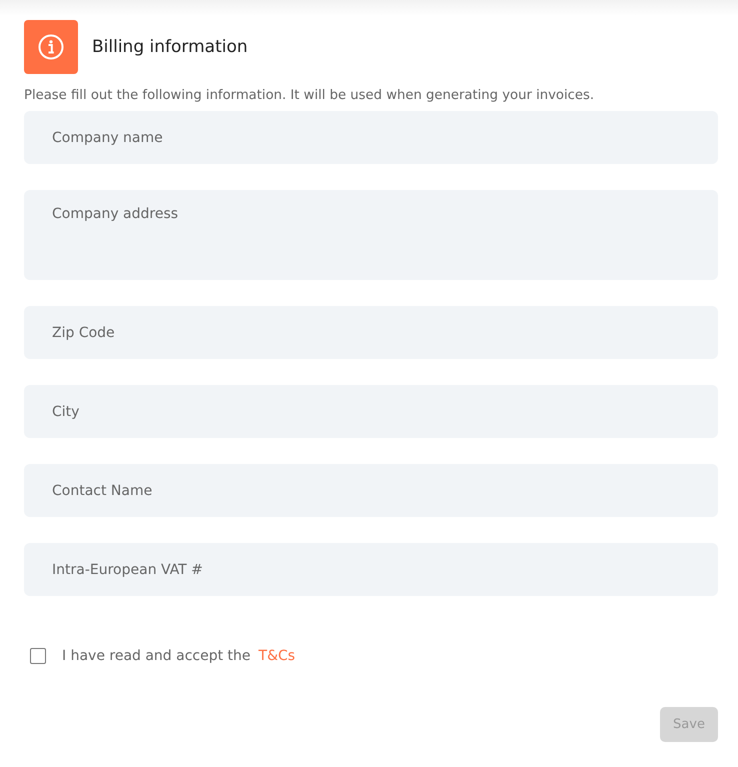 The height and width of the screenshot is (767, 738). Describe the element at coordinates (371, 411) in the screenshot. I see `input-field: City` at that location.